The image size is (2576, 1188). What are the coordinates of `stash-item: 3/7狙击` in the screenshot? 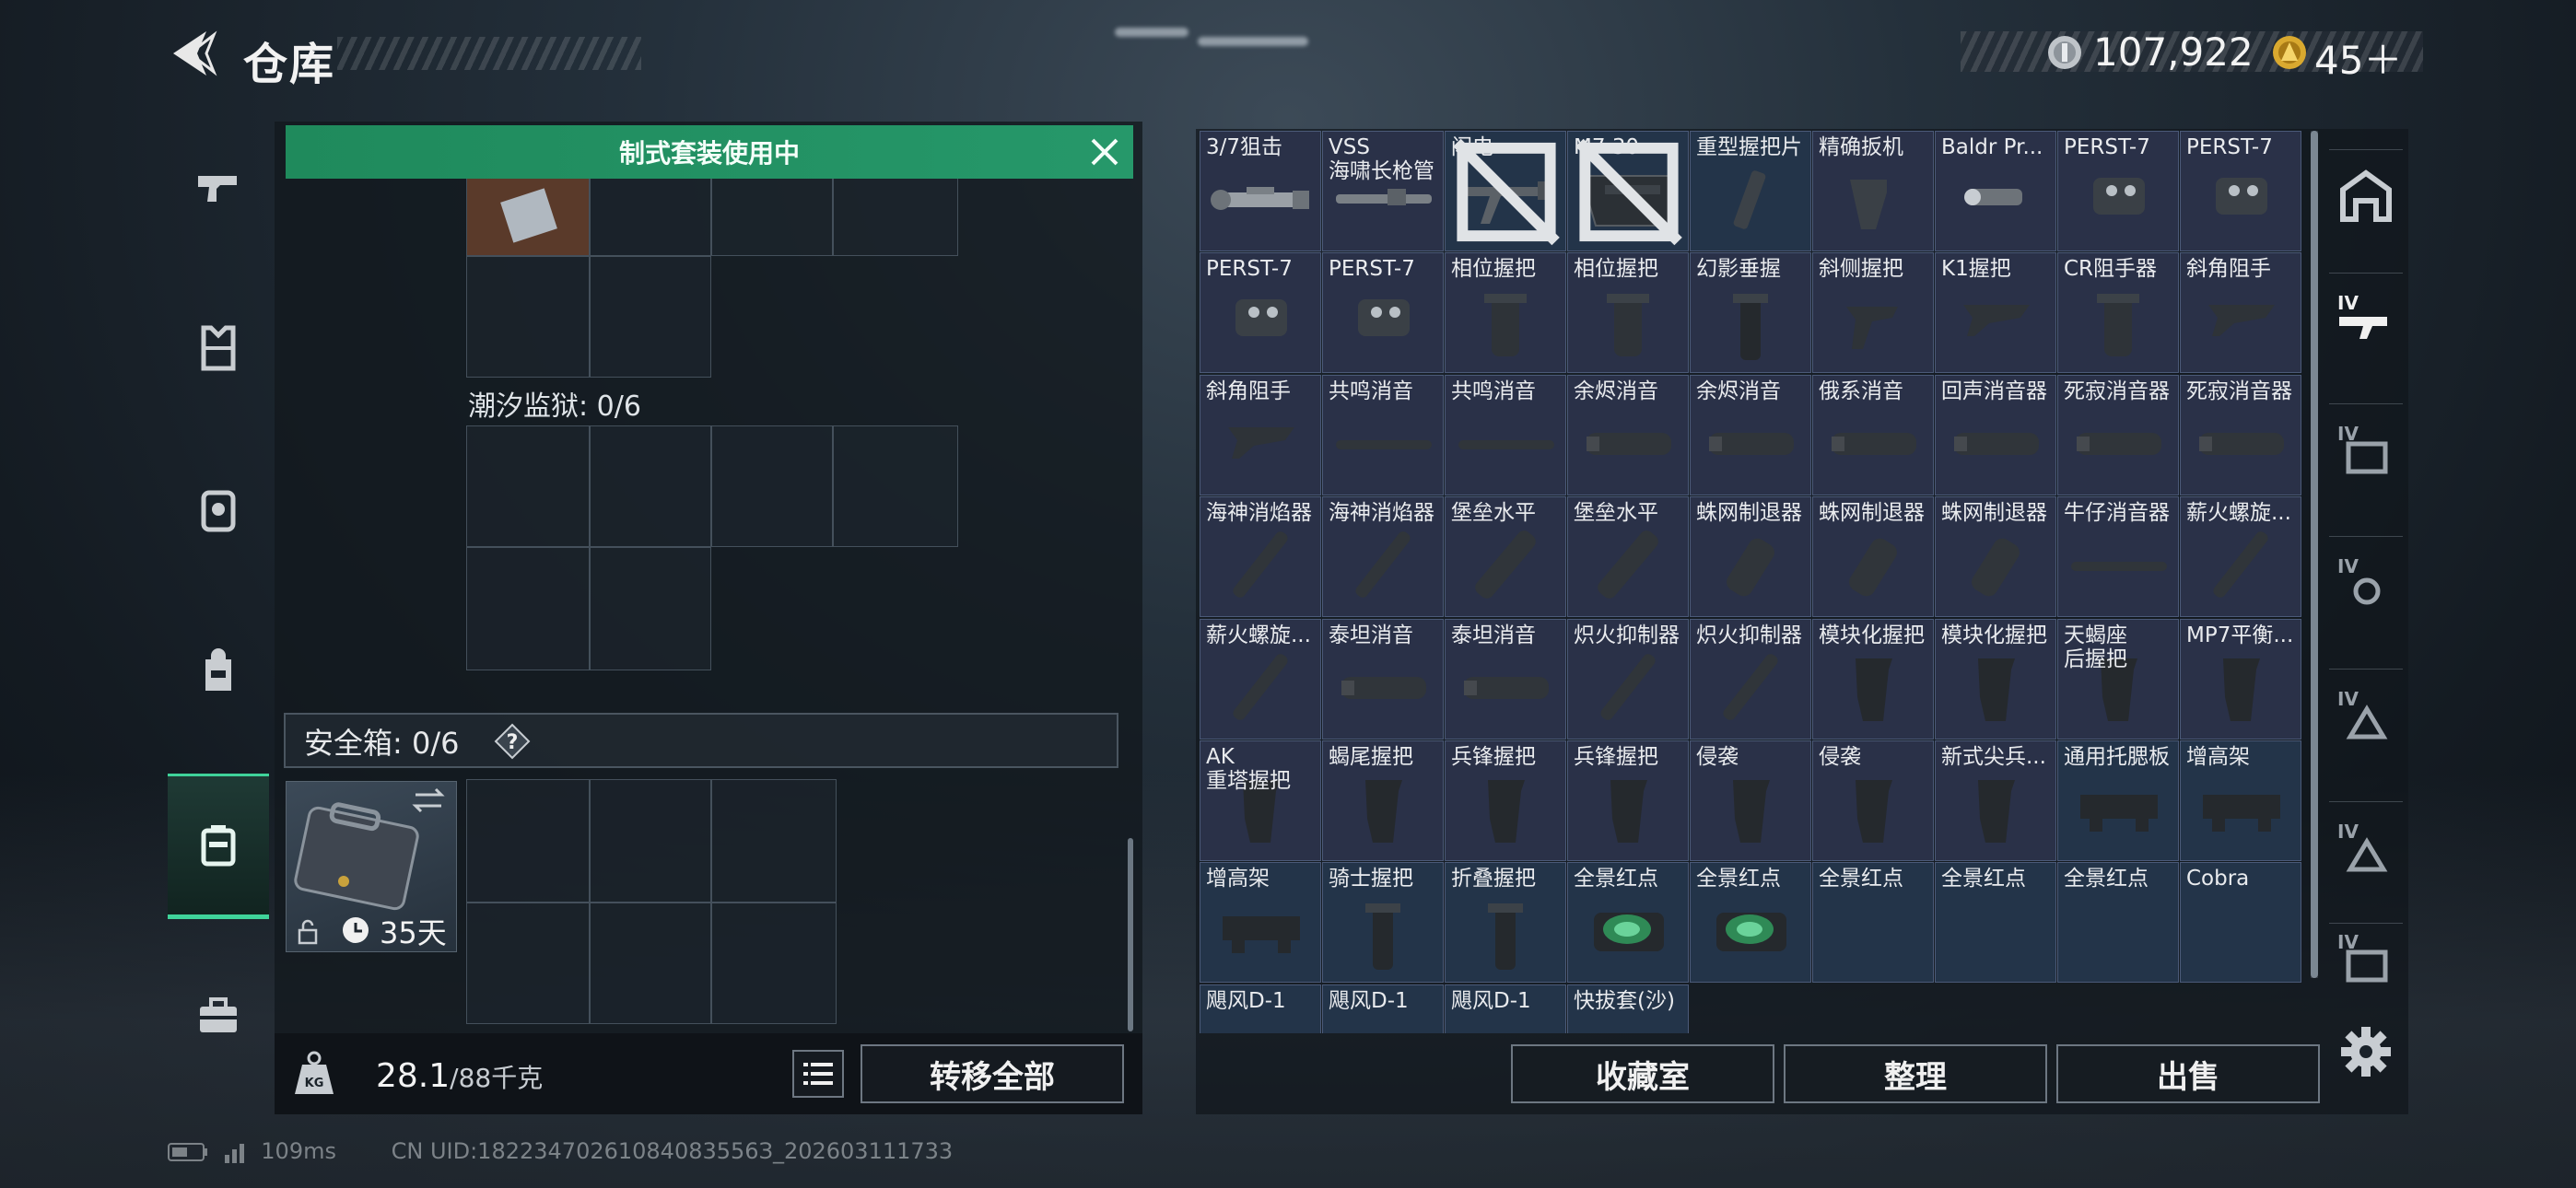 It's located at (1260, 191).